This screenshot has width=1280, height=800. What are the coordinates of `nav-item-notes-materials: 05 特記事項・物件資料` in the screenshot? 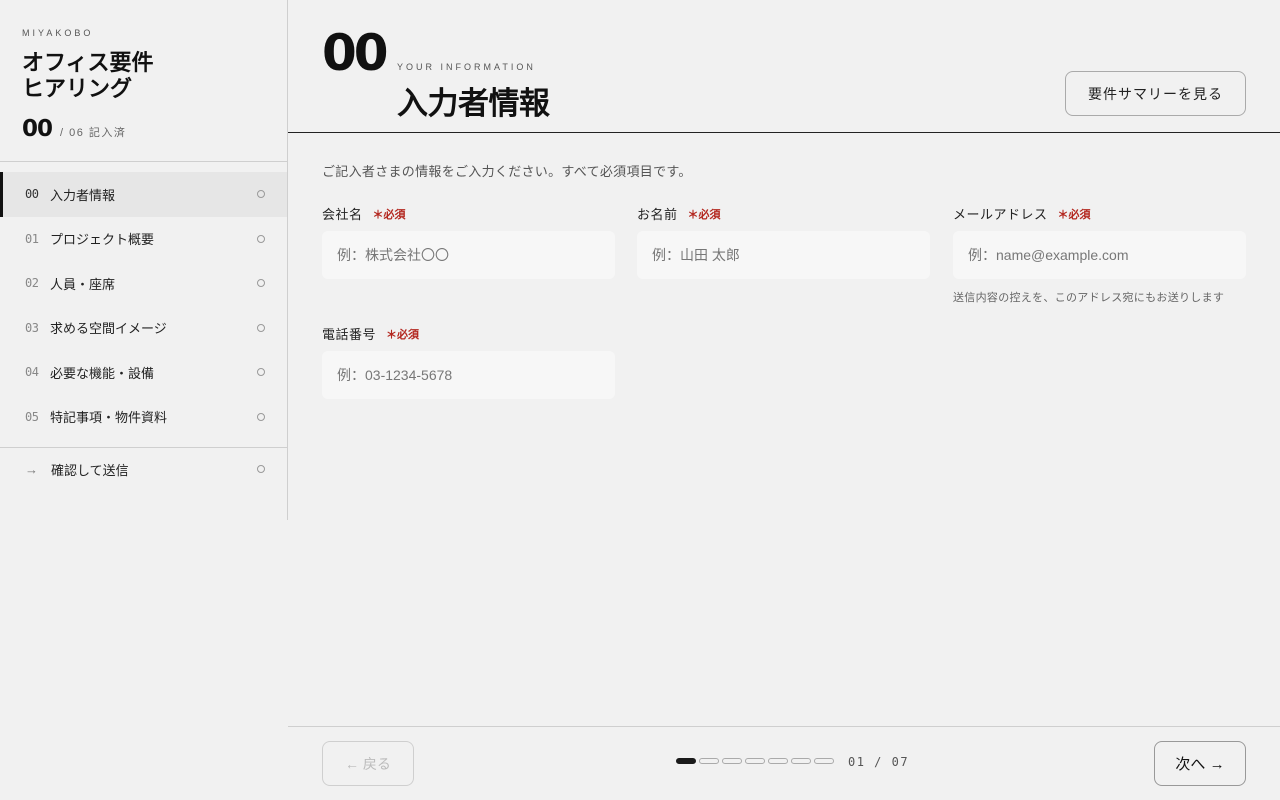 It's located at (143, 417).